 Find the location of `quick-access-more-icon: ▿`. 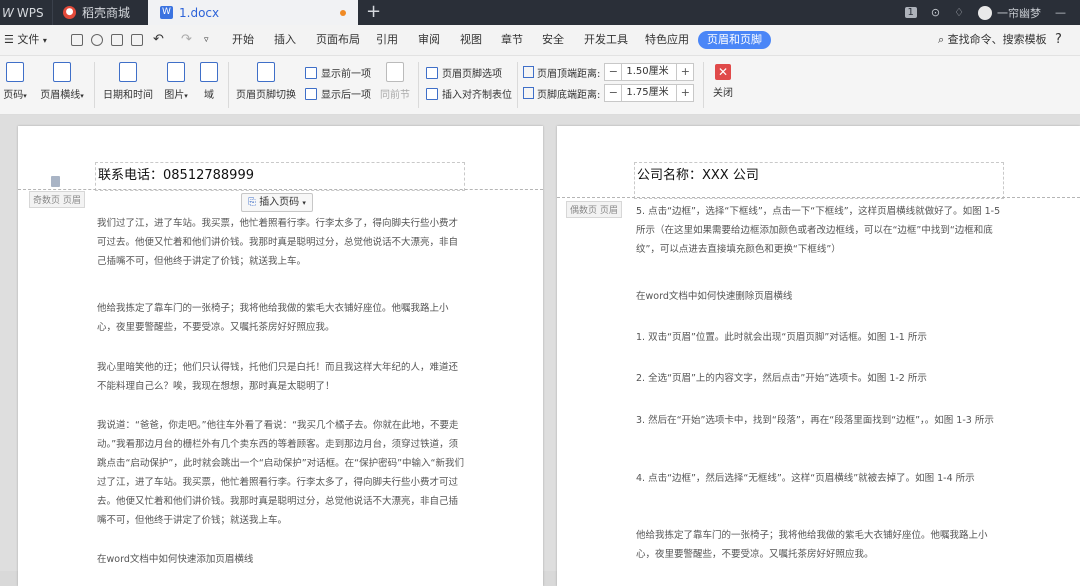

quick-access-more-icon: ▿ is located at coordinates (206, 40).